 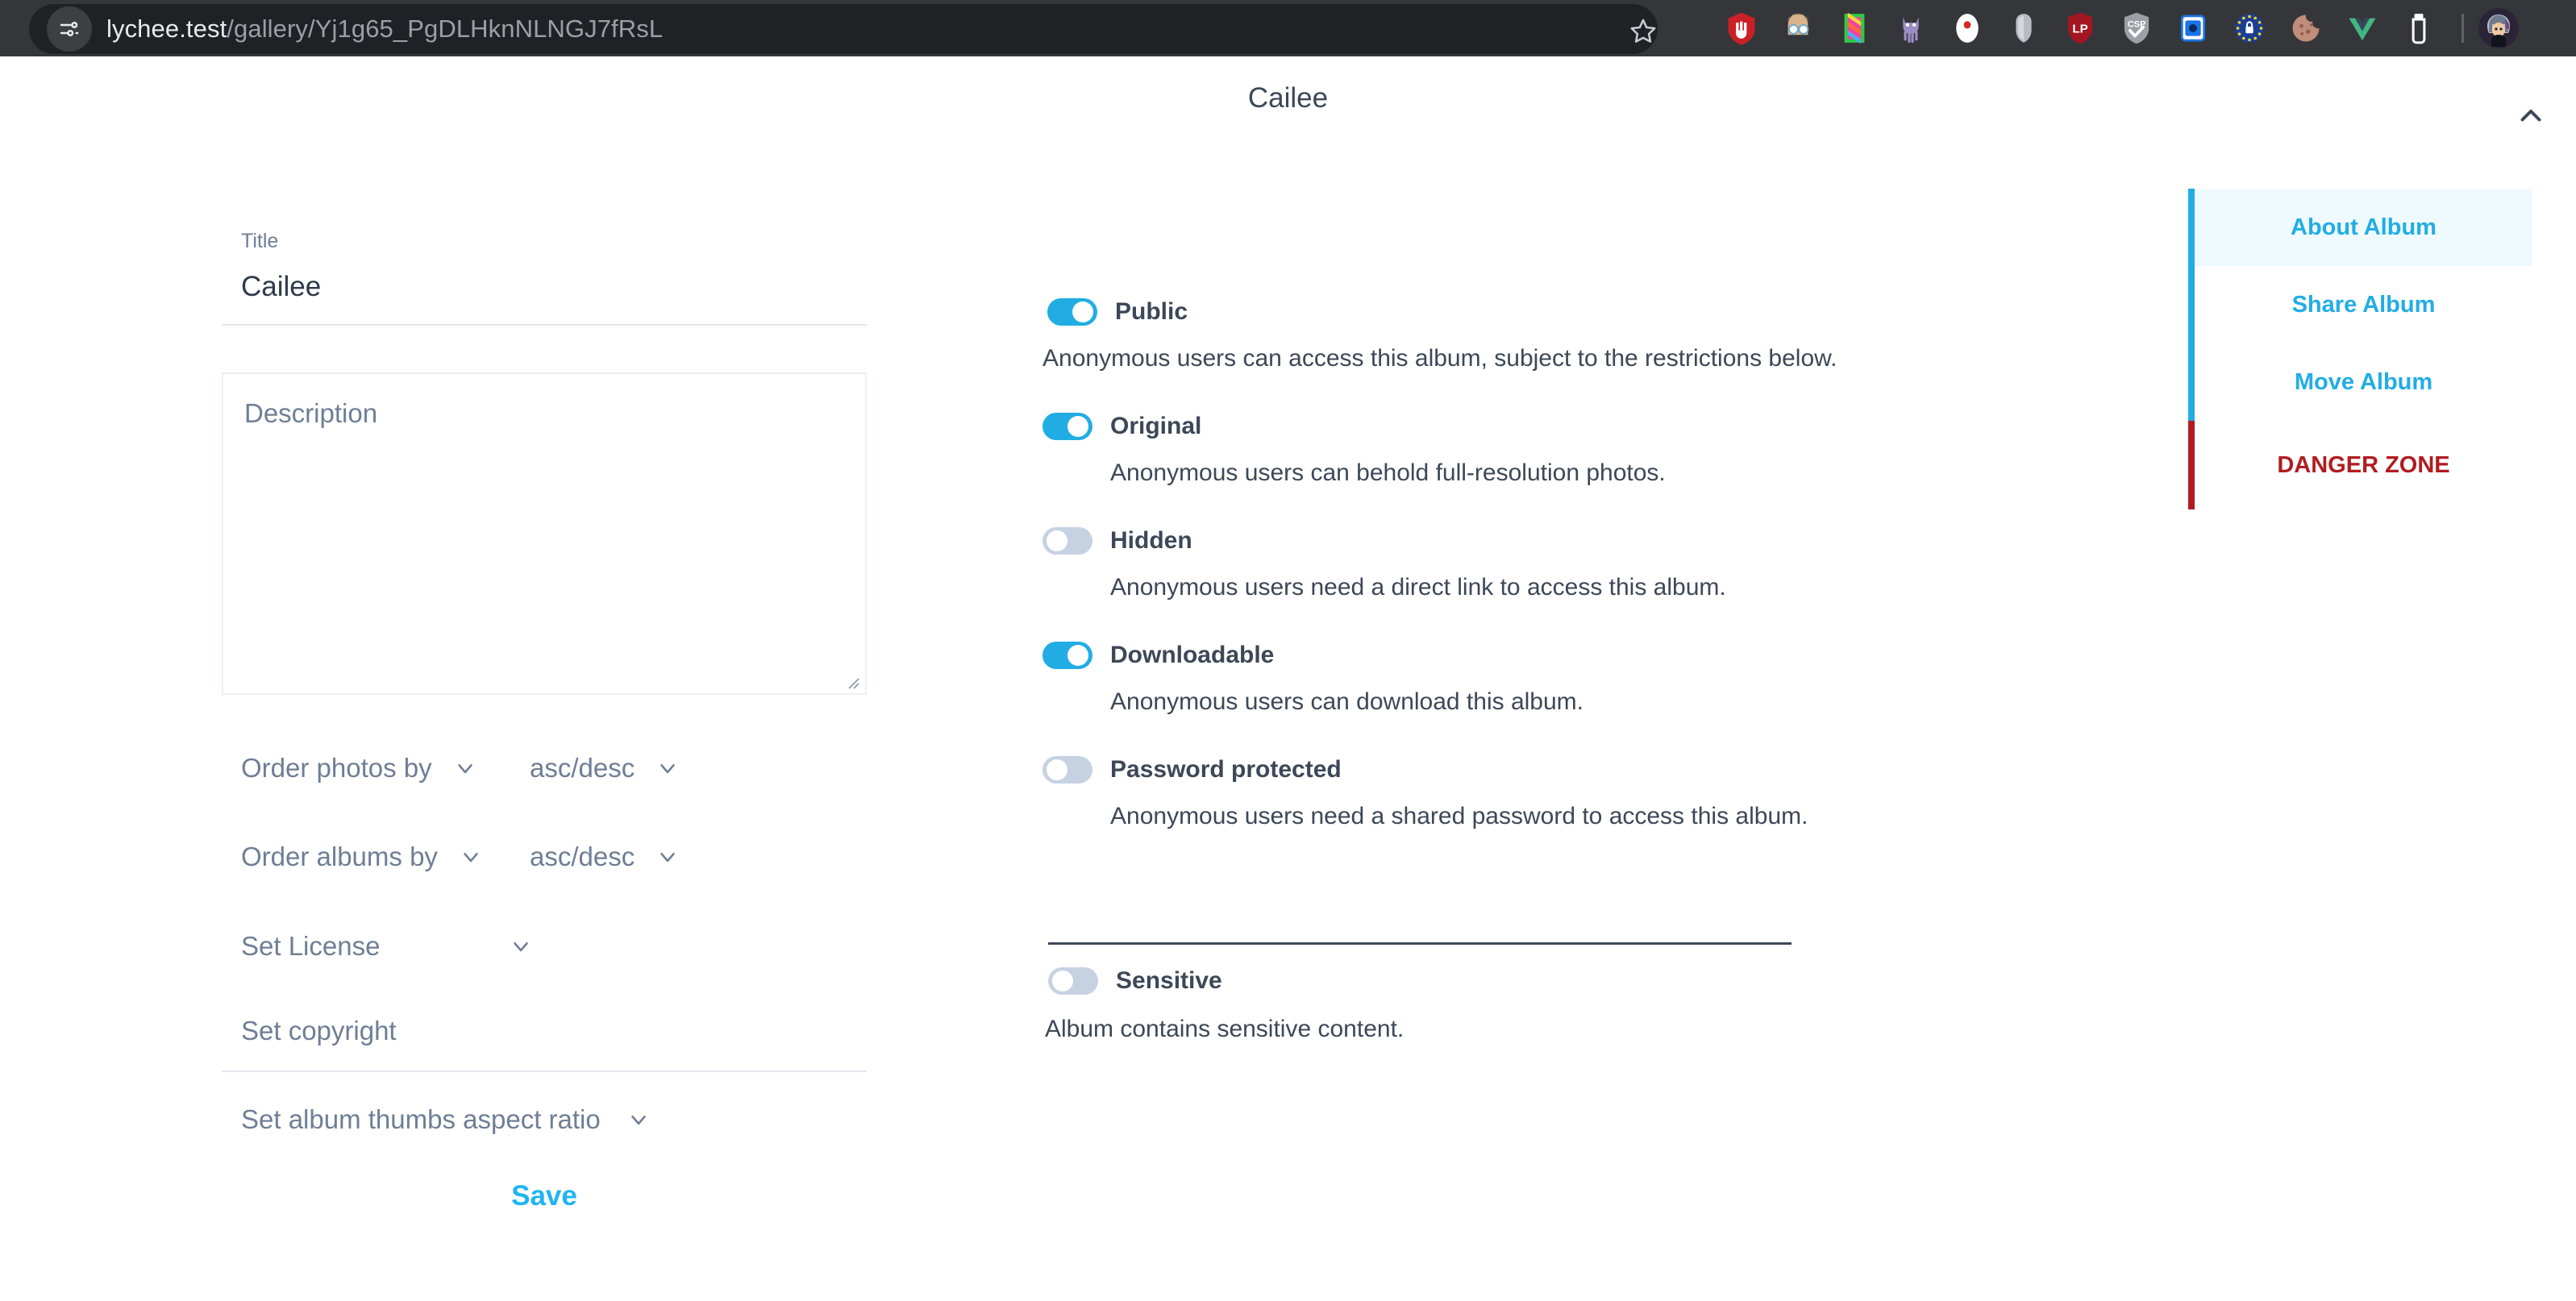 I want to click on sensitive-toggle-row: Sensitive, so click(x=1226, y=981).